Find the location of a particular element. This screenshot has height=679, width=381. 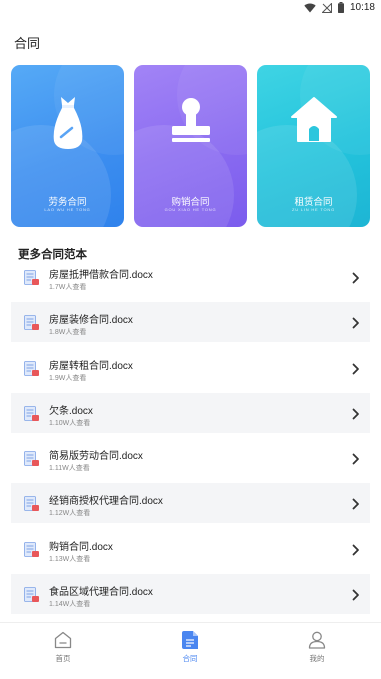

nav-home: 首页 is located at coordinates (63, 647).